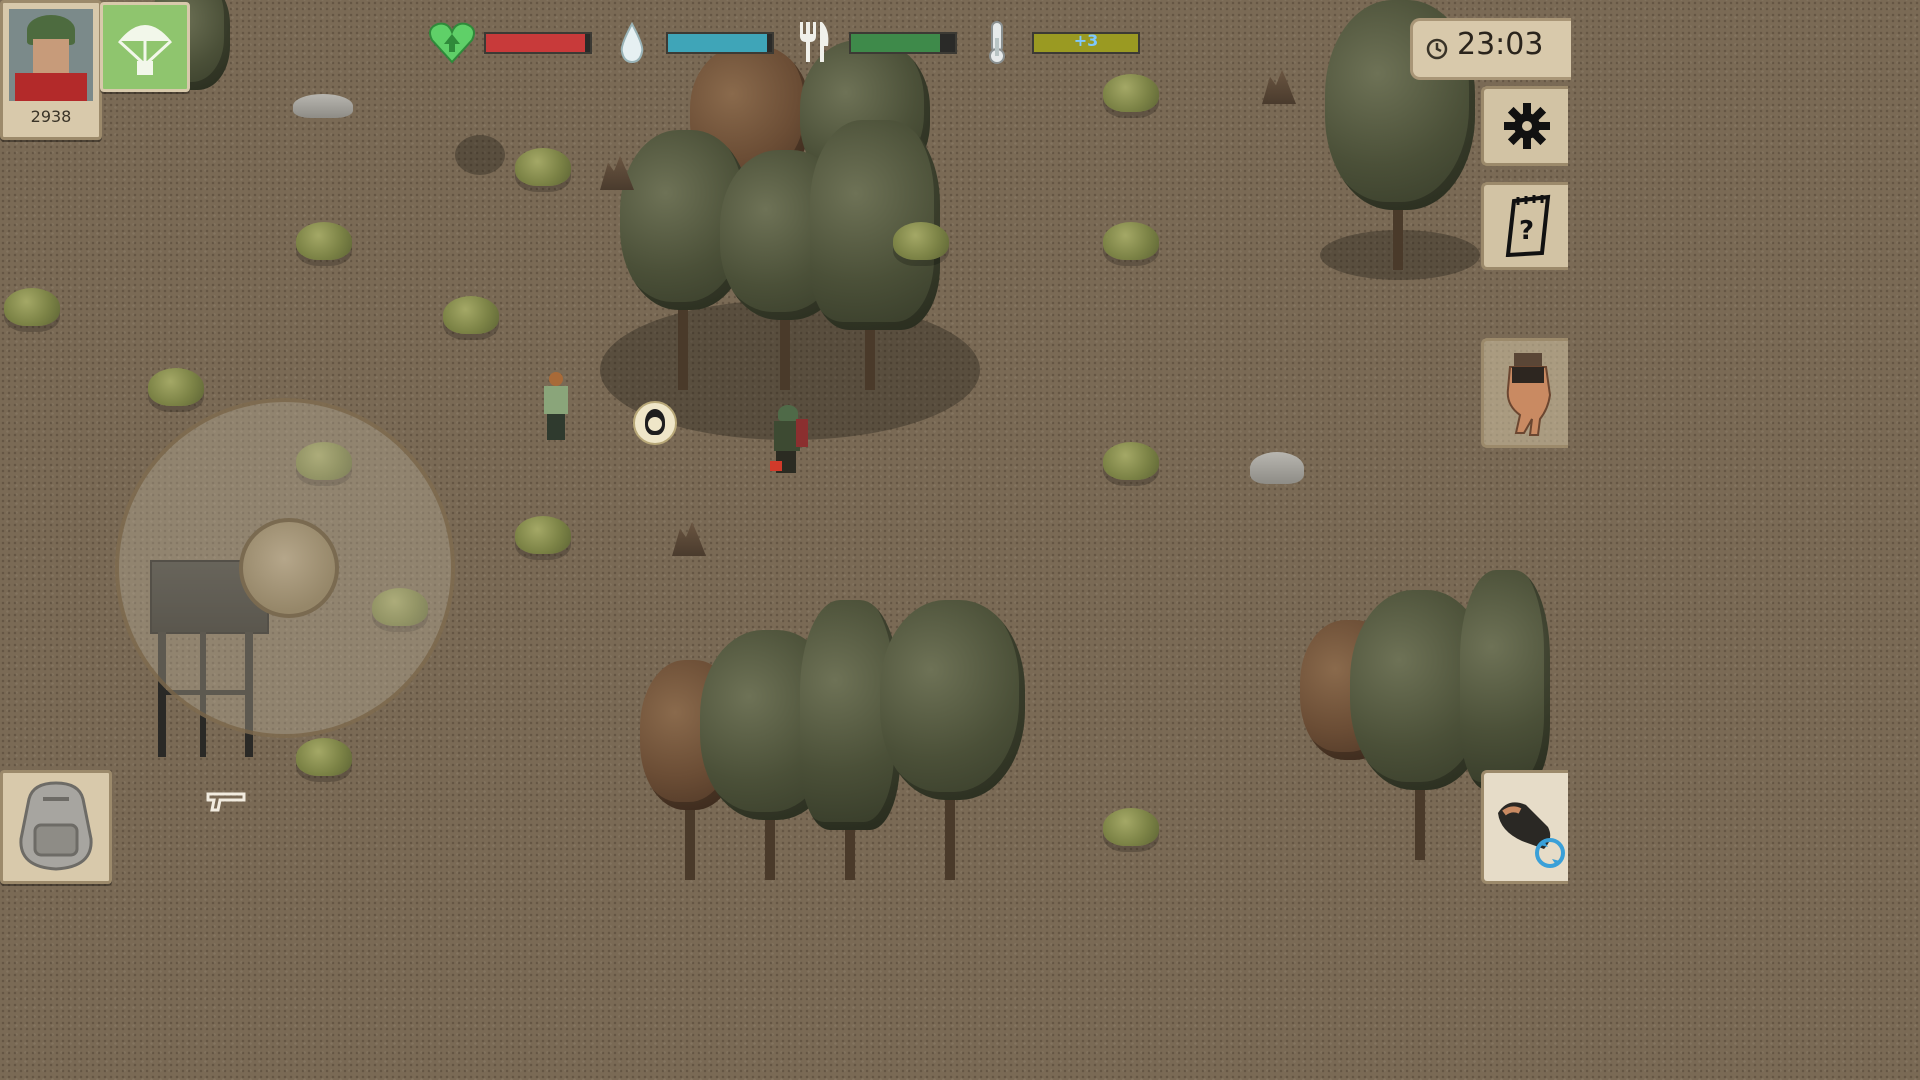 The height and width of the screenshot is (1080, 1920). I want to click on joystick-icon, so click(285, 568).